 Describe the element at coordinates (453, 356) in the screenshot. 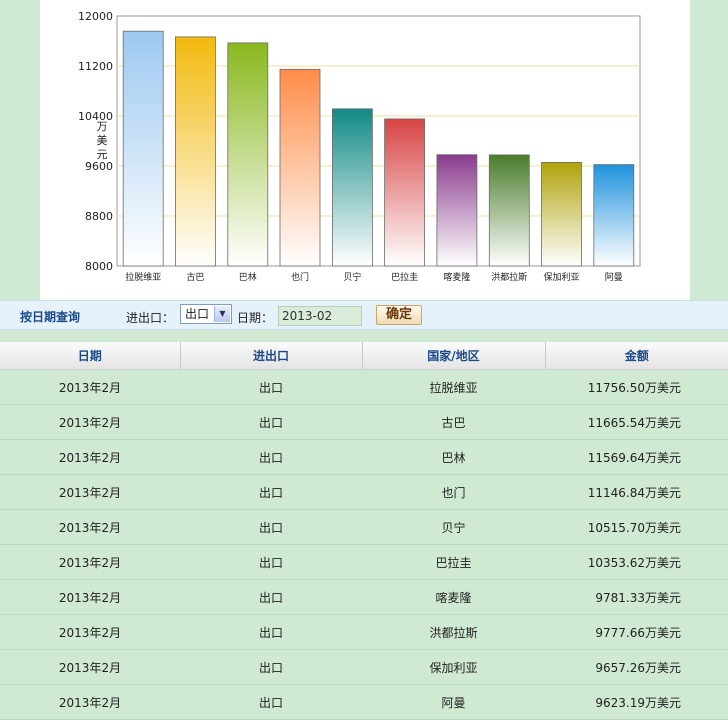

I see `column-header-country: 国家/地区` at that location.